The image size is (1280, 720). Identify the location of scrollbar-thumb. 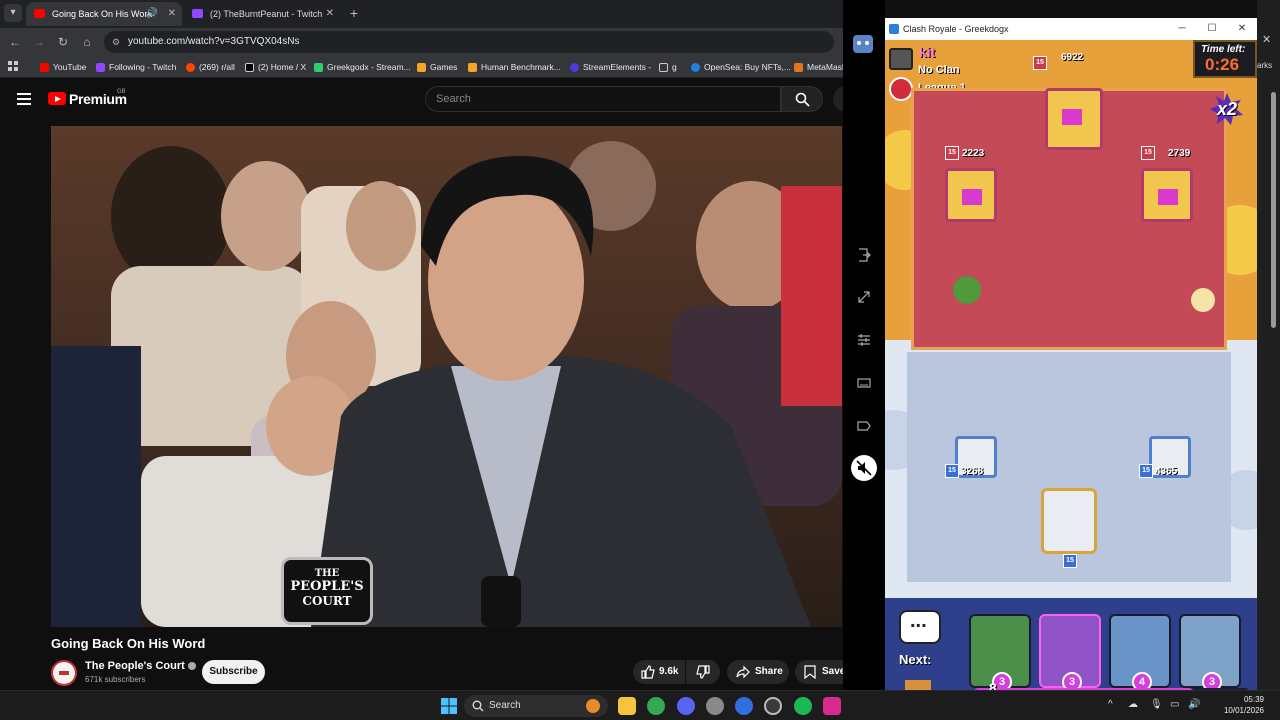
(1273, 210).